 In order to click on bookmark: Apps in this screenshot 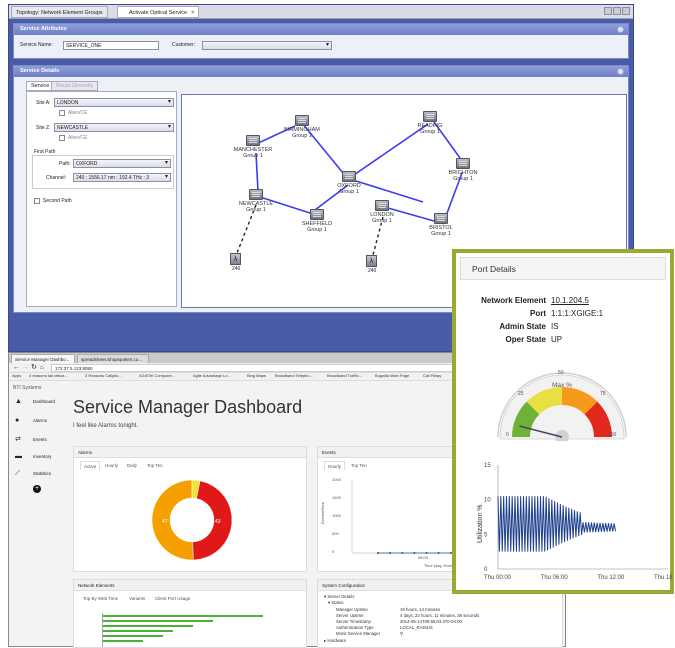, I will do `click(16, 375)`.